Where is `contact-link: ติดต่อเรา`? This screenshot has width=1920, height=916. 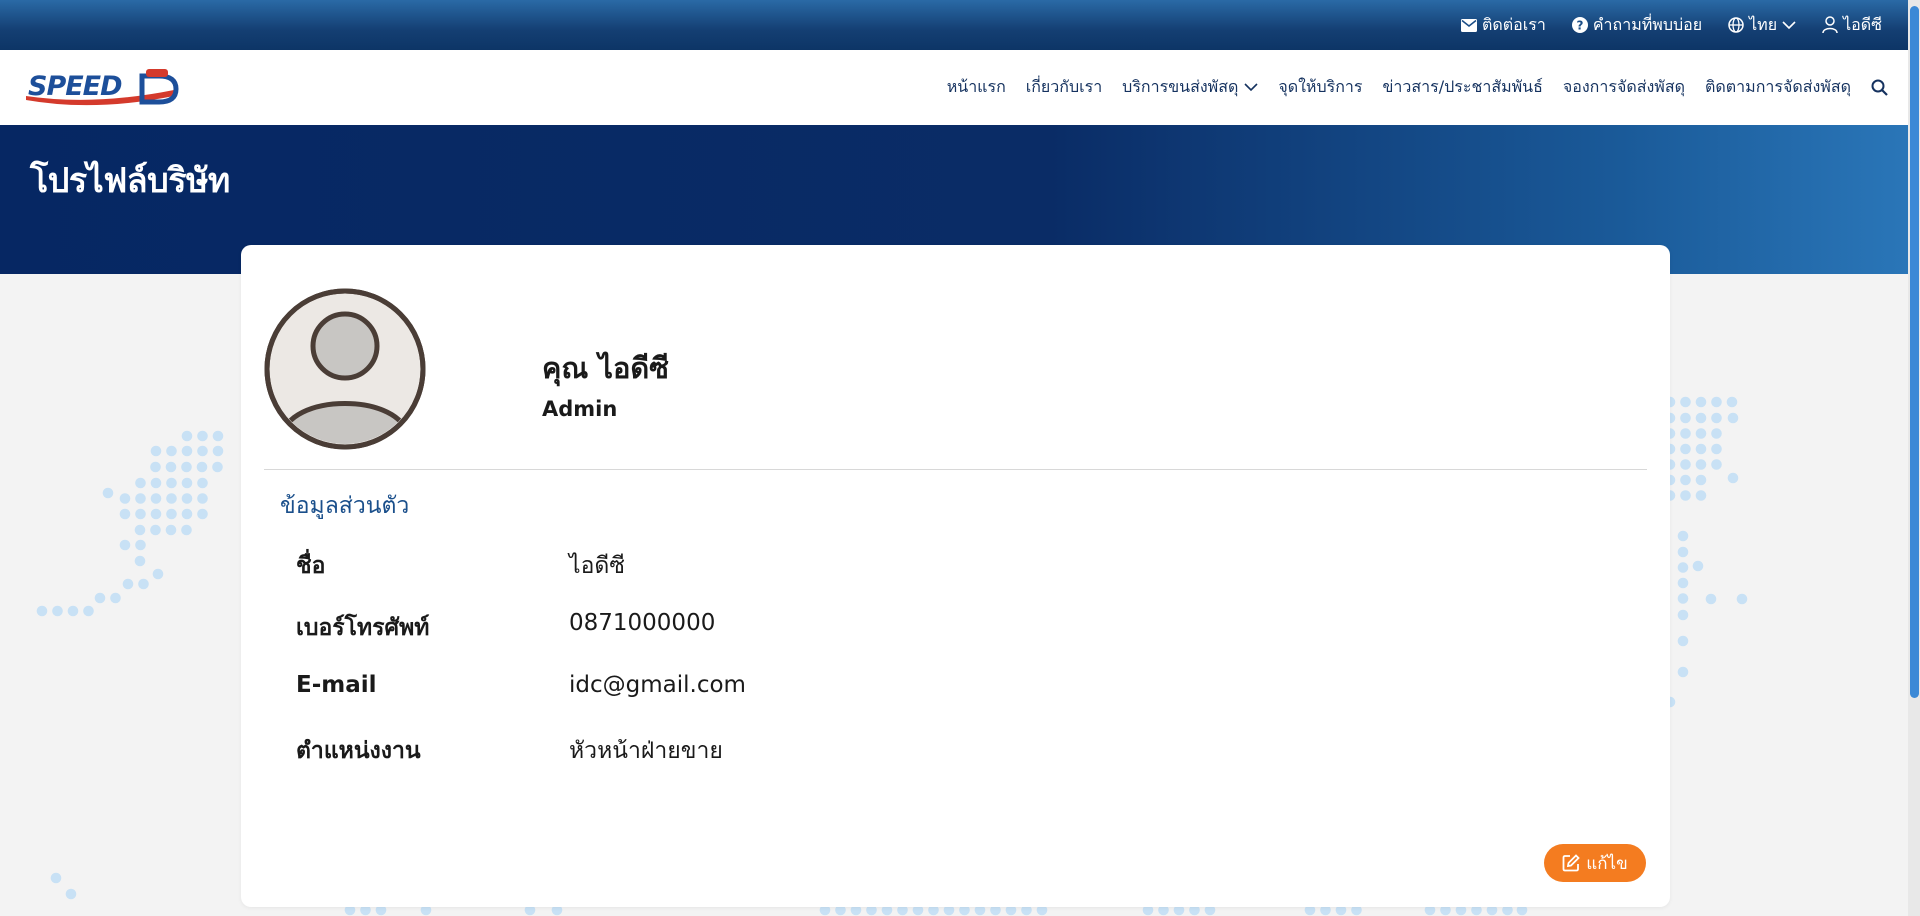 contact-link: ติดต่อเรา is located at coordinates (1503, 25).